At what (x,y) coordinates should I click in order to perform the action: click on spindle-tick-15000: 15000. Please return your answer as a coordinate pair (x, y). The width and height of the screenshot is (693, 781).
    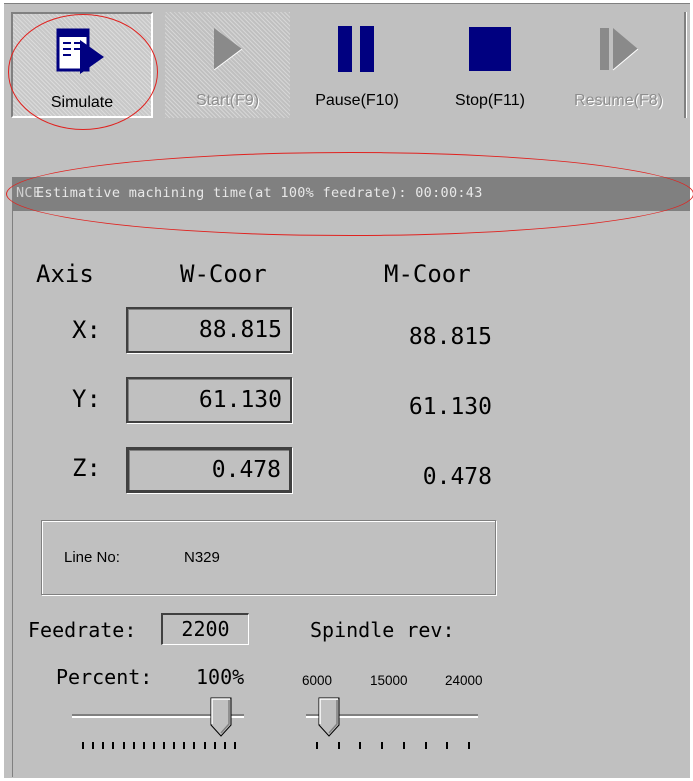
    Looking at the image, I should click on (389, 680).